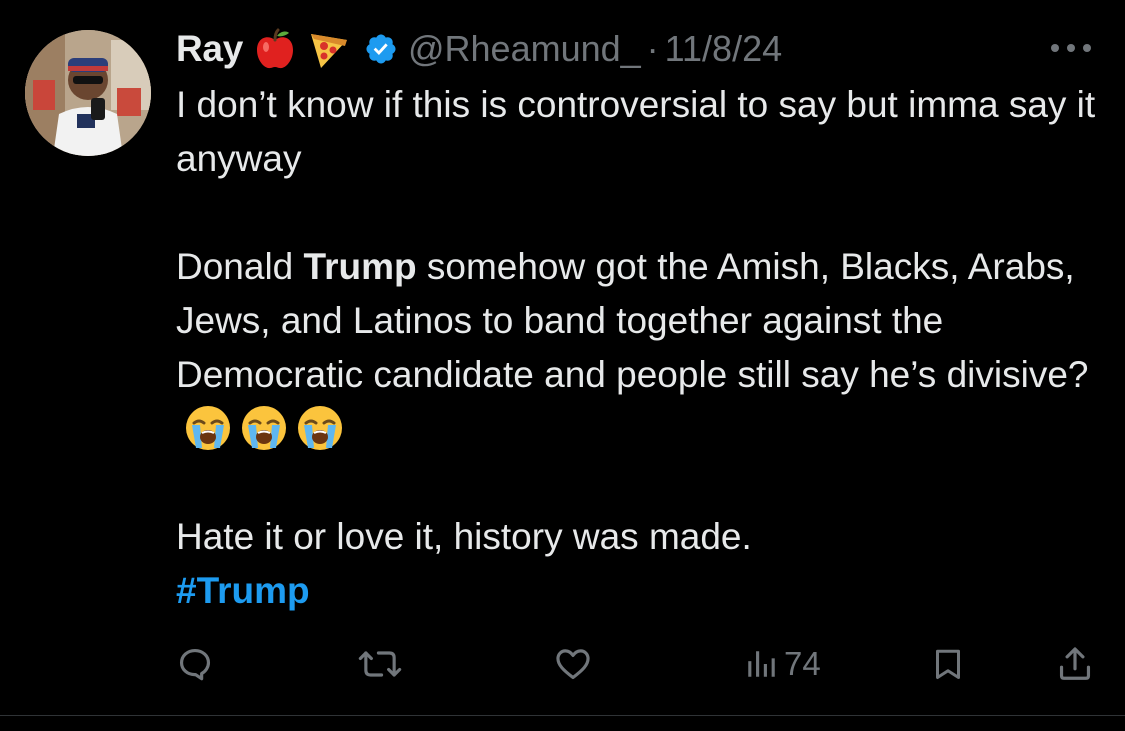 This screenshot has height=731, width=1125. What do you see at coordinates (195, 664) in the screenshot?
I see `reply-icon` at bounding box center [195, 664].